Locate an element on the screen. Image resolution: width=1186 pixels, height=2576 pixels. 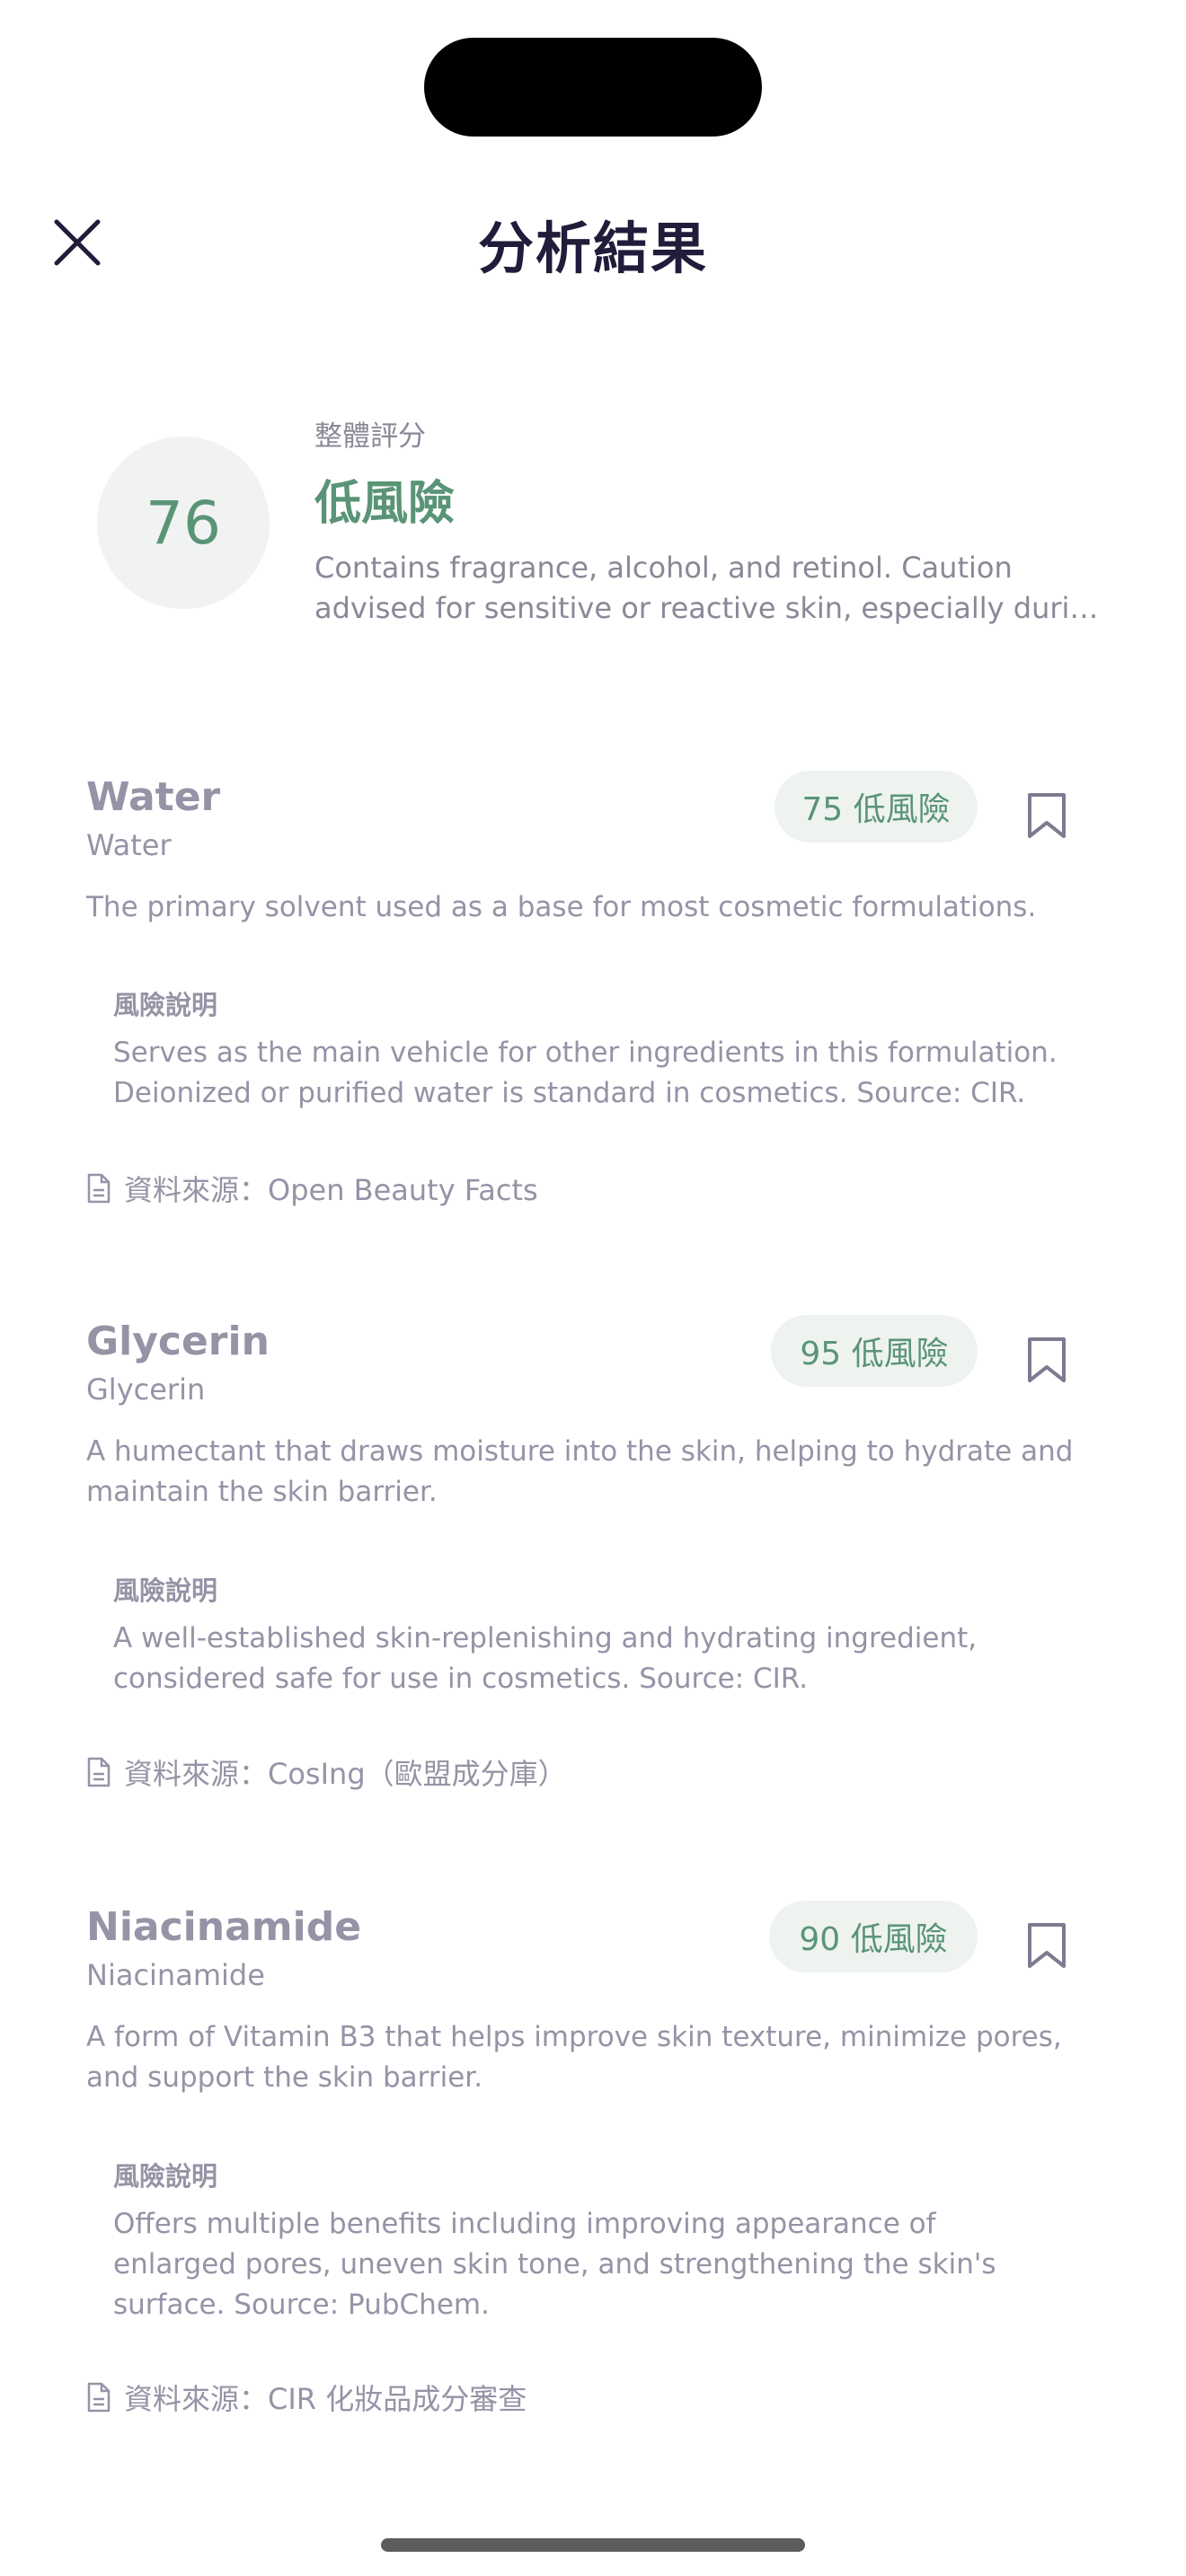
data-source: 資料來源：Open Beauty Facts is located at coordinates (312, 1188).